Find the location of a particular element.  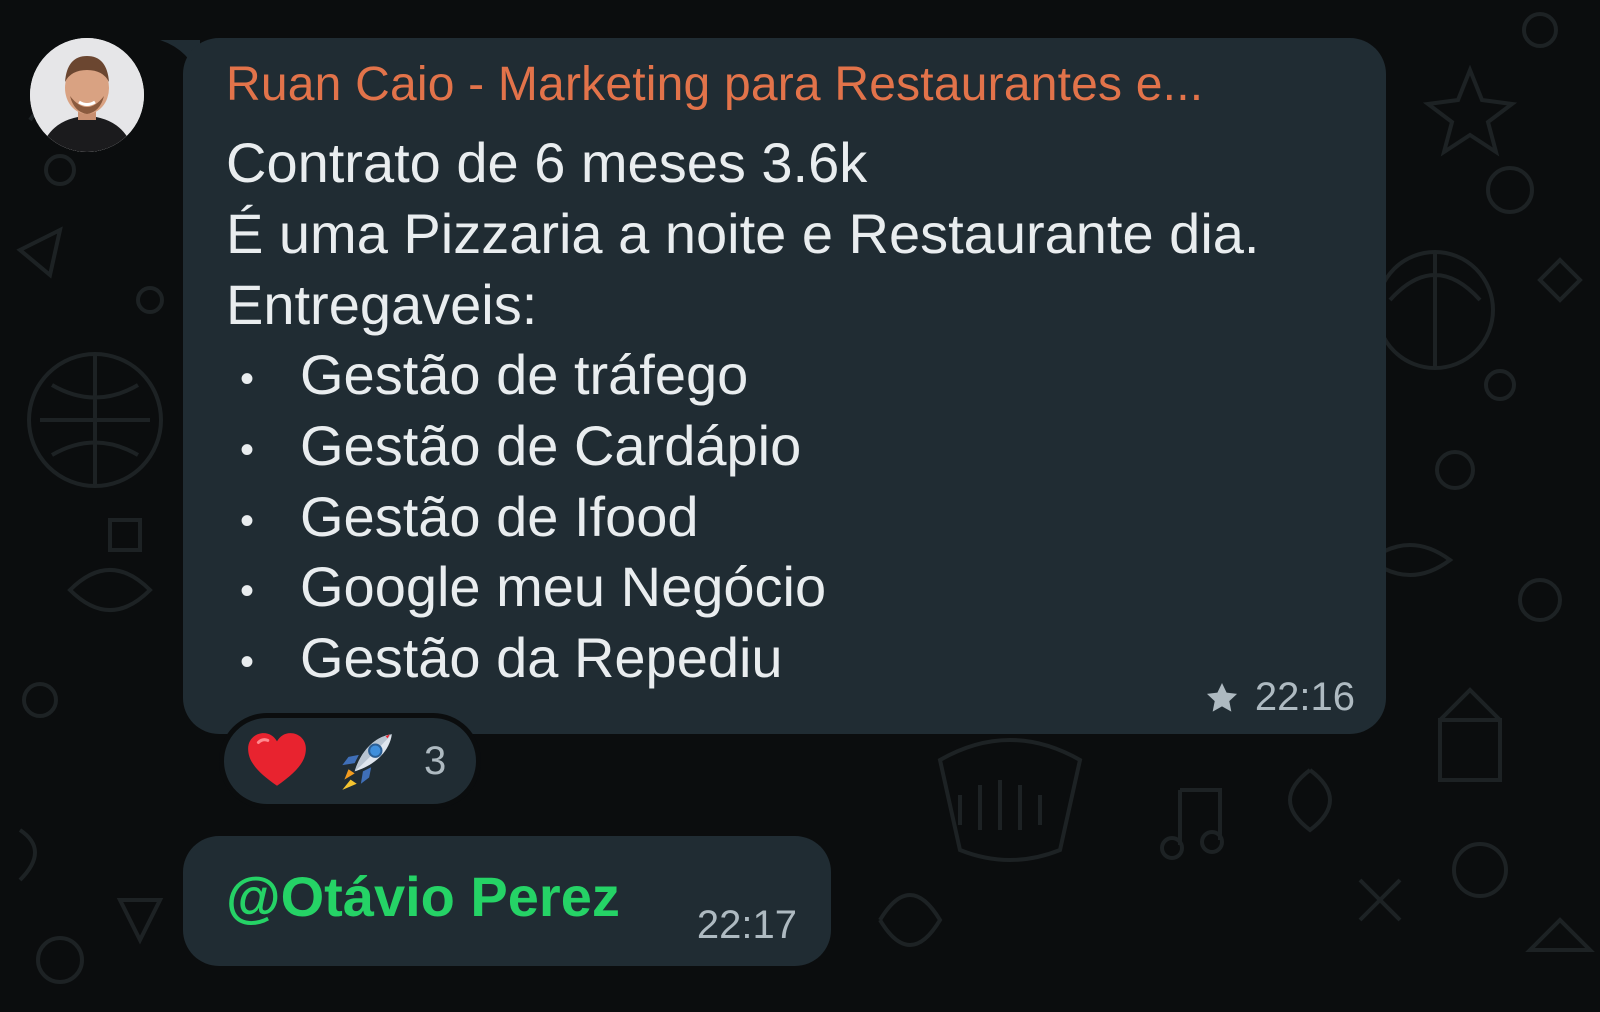

sender-avatar is located at coordinates (87, 95).